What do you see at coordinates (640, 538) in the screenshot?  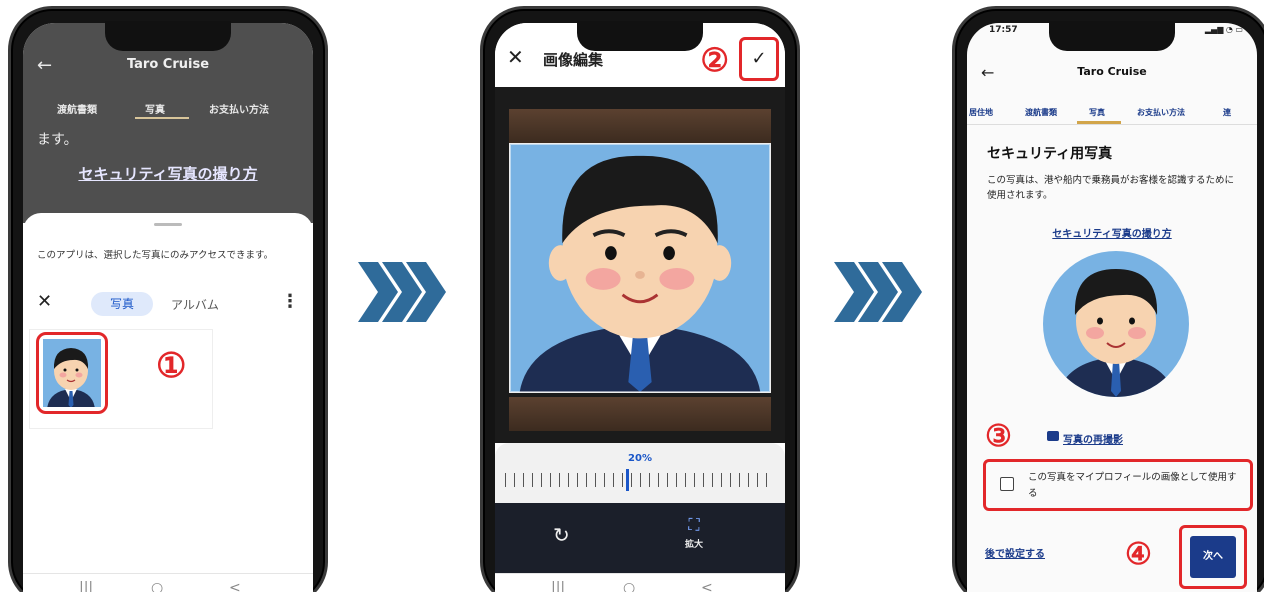 I see `edit-toolbar: ↻ ⛶ 拡大` at bounding box center [640, 538].